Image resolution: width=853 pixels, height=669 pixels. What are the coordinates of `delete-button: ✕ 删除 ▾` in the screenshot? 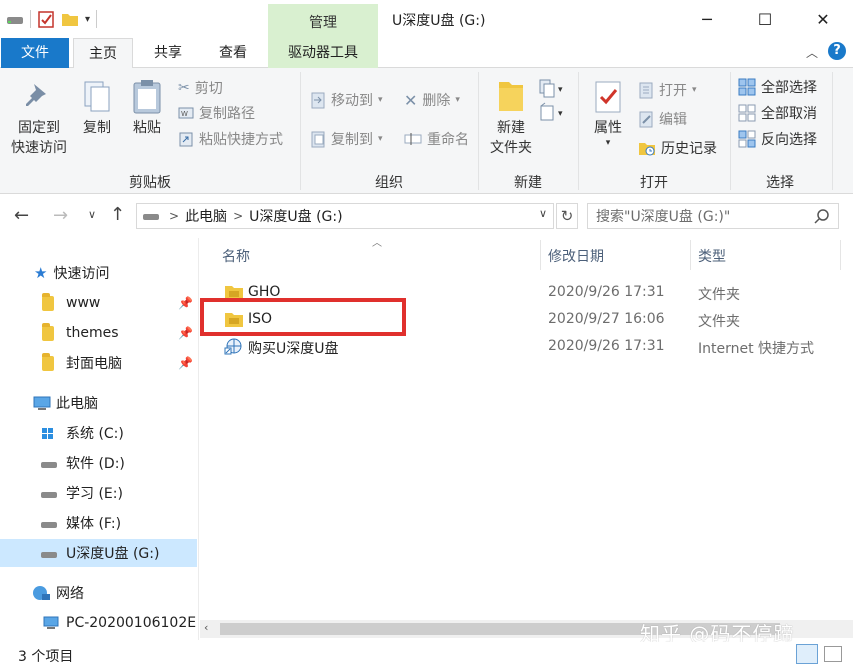 It's located at (432, 100).